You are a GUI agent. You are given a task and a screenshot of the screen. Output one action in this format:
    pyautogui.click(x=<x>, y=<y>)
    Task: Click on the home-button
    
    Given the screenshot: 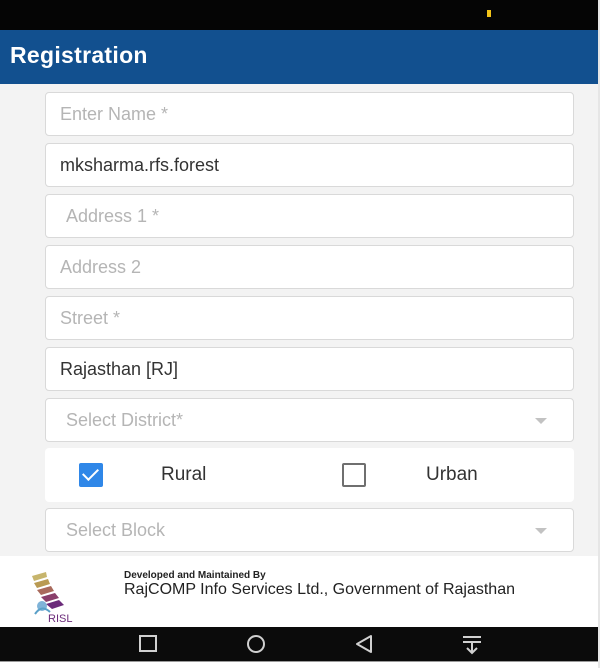 What is the action you would take?
    pyautogui.click(x=256, y=644)
    